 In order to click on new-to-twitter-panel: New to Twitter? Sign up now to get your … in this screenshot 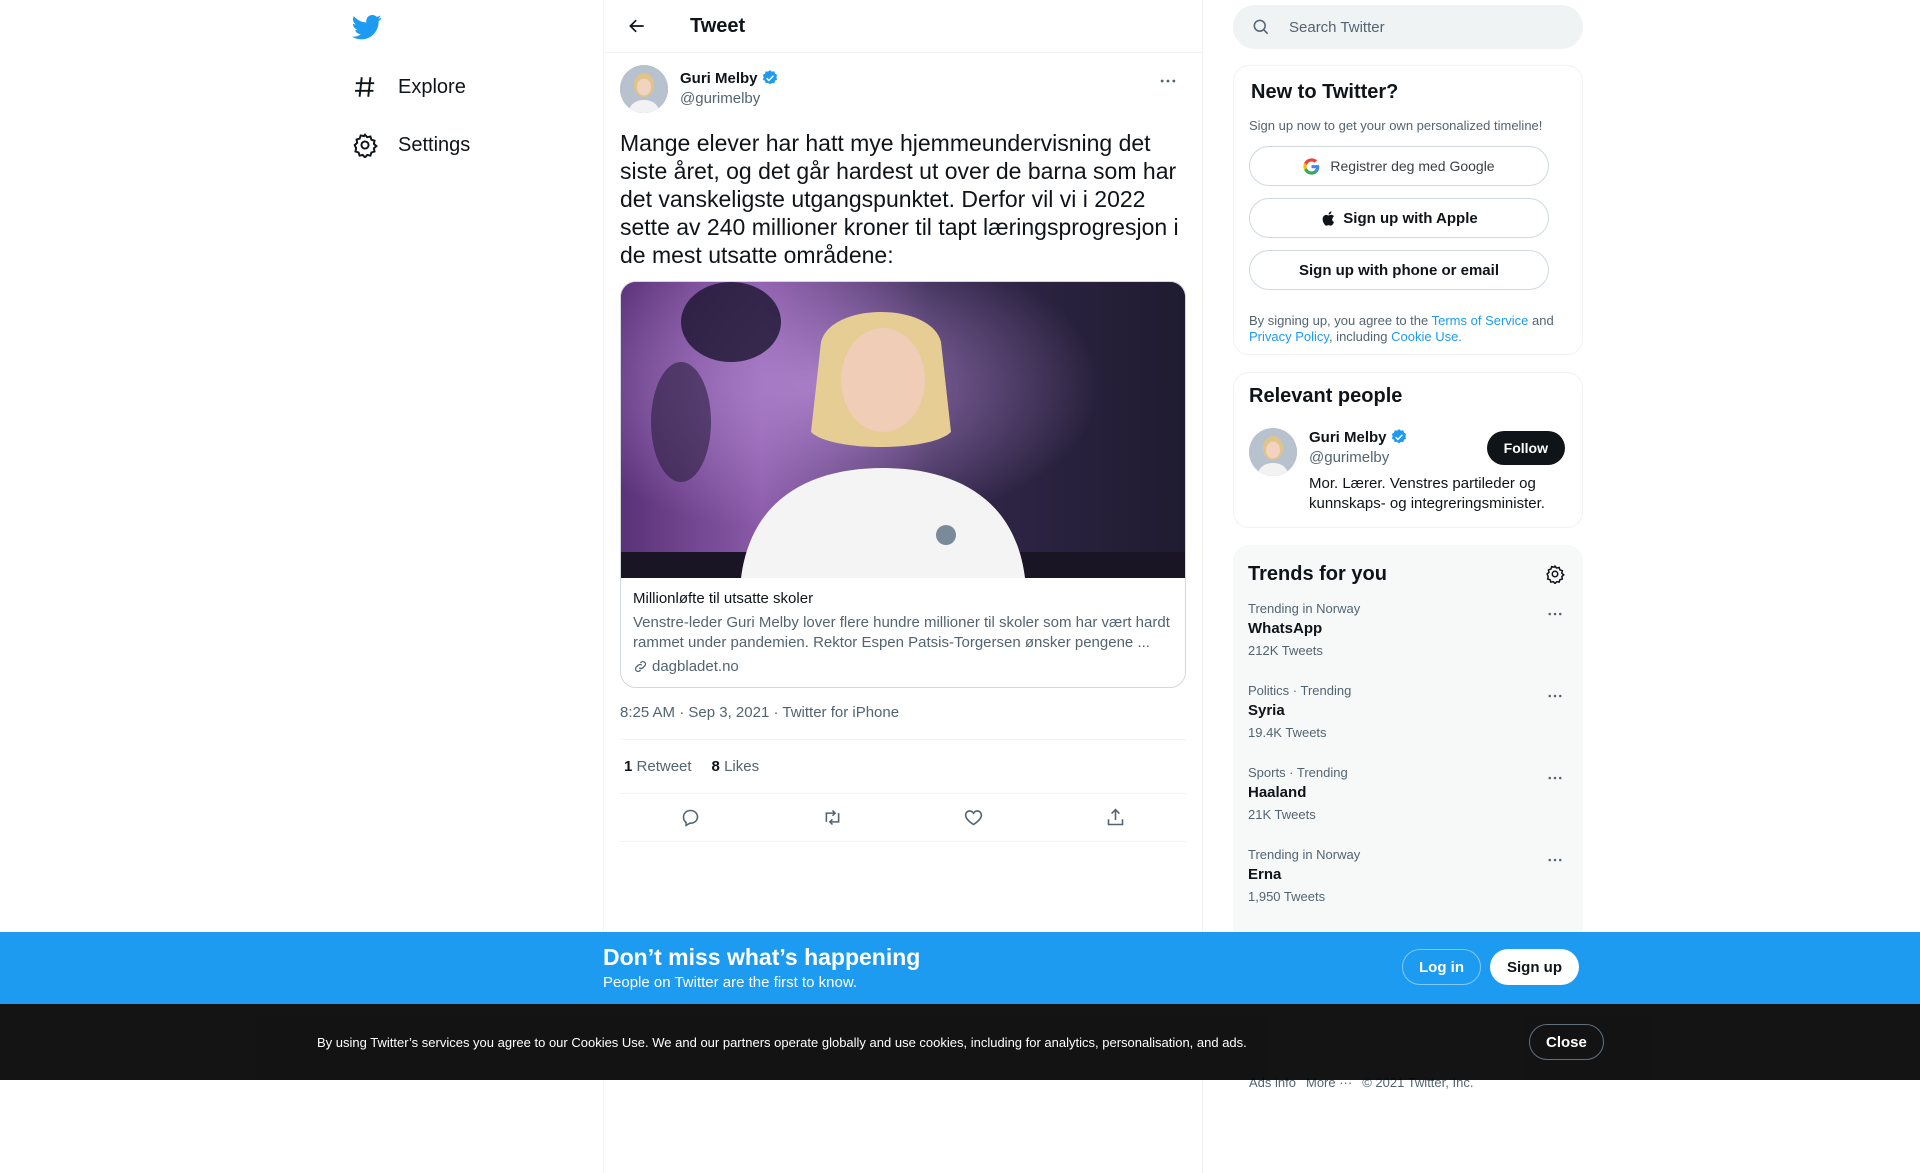, I will do `click(1408, 210)`.